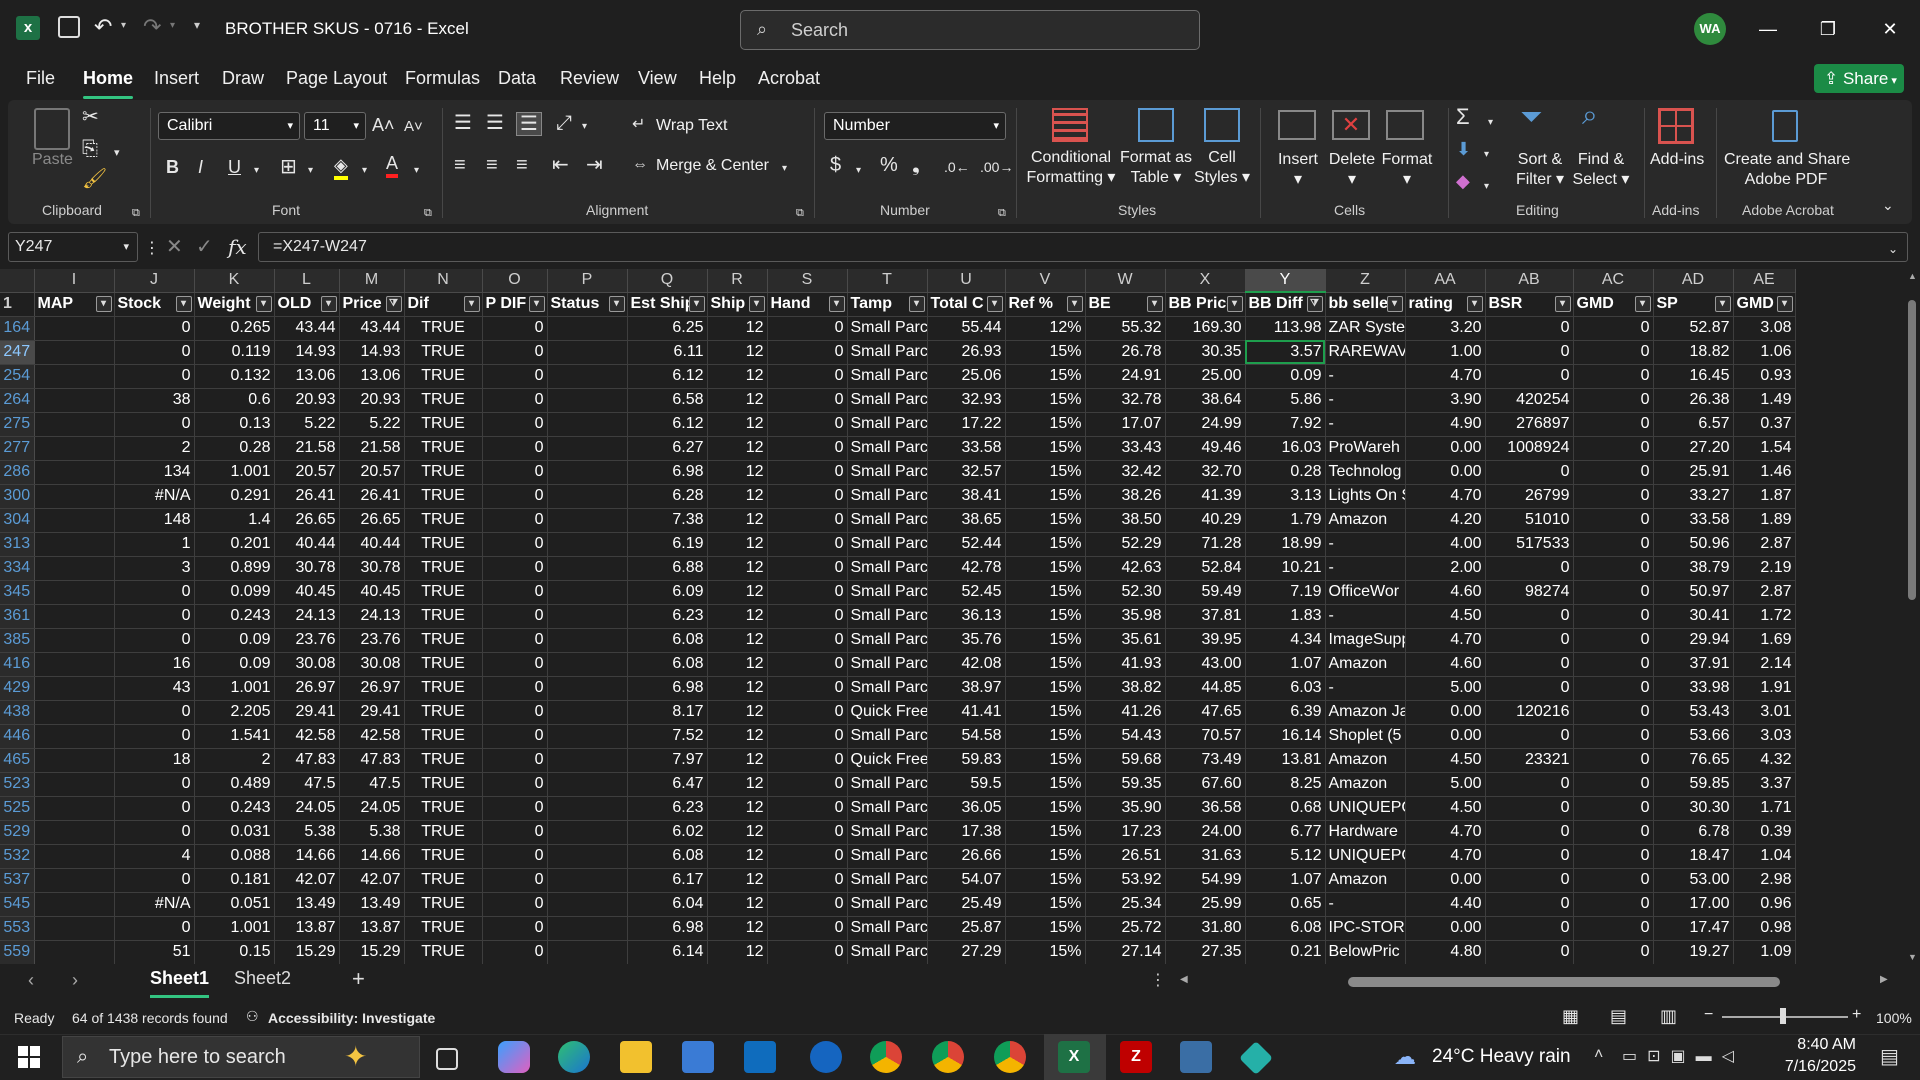 Image resolution: width=1920 pixels, height=1080 pixels. Describe the element at coordinates (1285, 784) in the screenshot. I see `cell: 8.25` at that location.